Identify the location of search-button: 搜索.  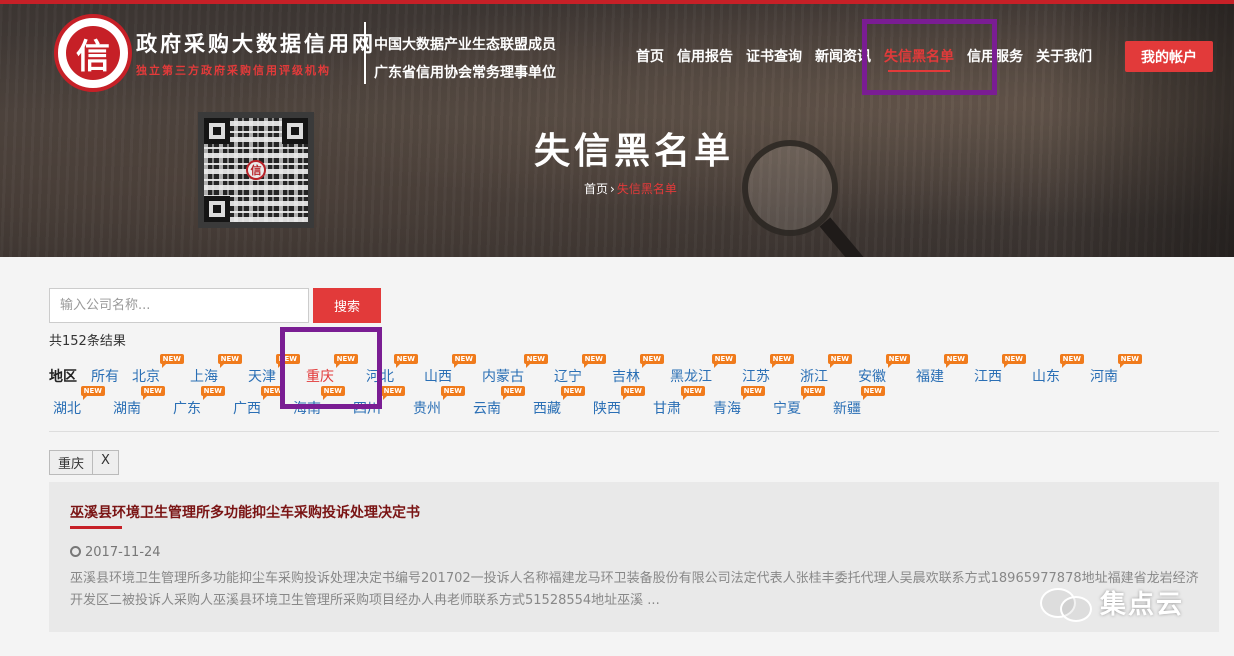
(347, 305).